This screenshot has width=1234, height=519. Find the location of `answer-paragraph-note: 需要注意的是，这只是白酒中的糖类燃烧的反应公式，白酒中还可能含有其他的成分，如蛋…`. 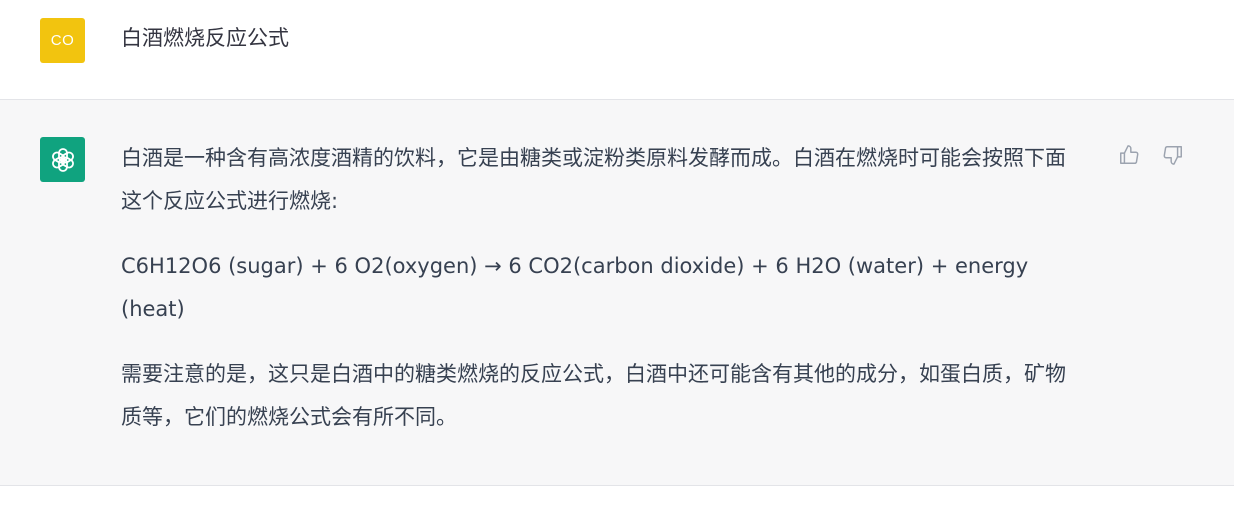

answer-paragraph-note: 需要注意的是，这只是白酒中的糖类燃烧的反应公式，白酒中还可能含有其他的成分，如蛋… is located at coordinates (593, 395).